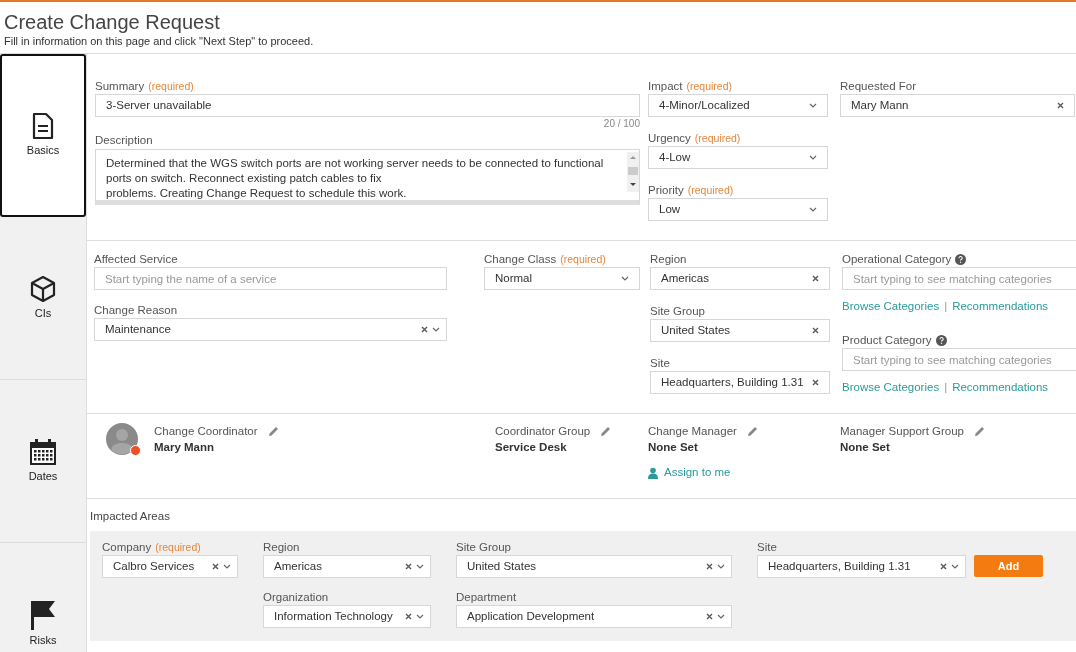 Image resolution: width=1076 pixels, height=652 pixels. What do you see at coordinates (257, 193) in the screenshot?
I see `description-text: problems. Creating Change Request to schedule this work.` at bounding box center [257, 193].